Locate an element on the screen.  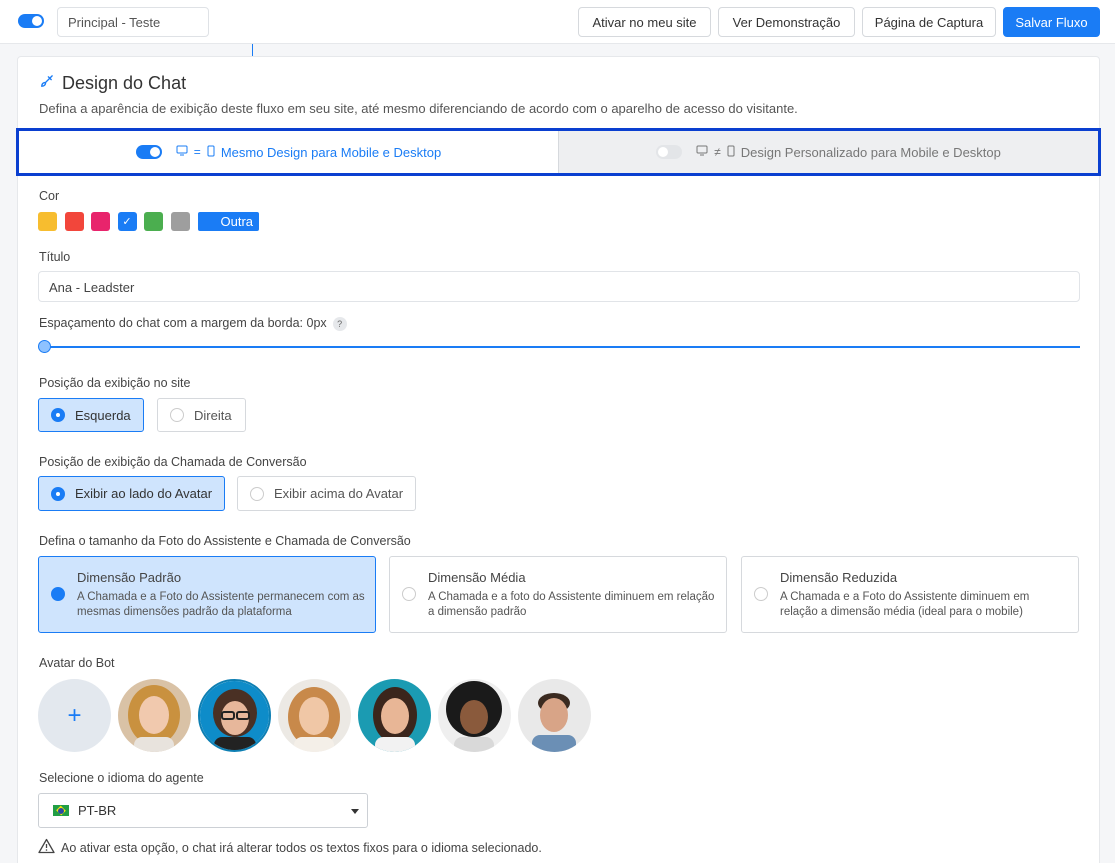
view-demo-button: Ver Demonstração is located at coordinates (786, 22).